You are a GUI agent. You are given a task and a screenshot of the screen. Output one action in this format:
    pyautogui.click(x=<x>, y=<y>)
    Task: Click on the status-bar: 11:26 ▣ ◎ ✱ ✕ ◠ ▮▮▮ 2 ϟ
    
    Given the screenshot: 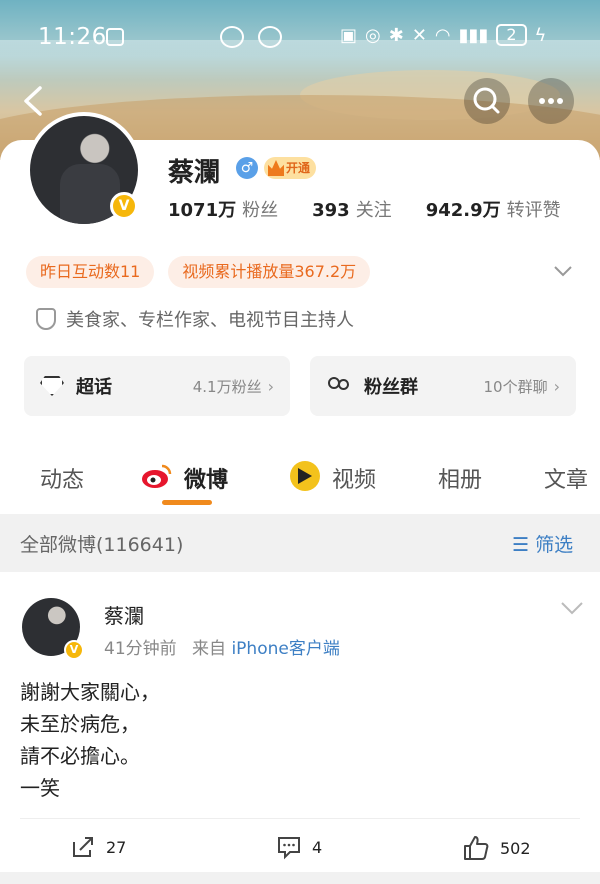 What is the action you would take?
    pyautogui.click(x=300, y=35)
    